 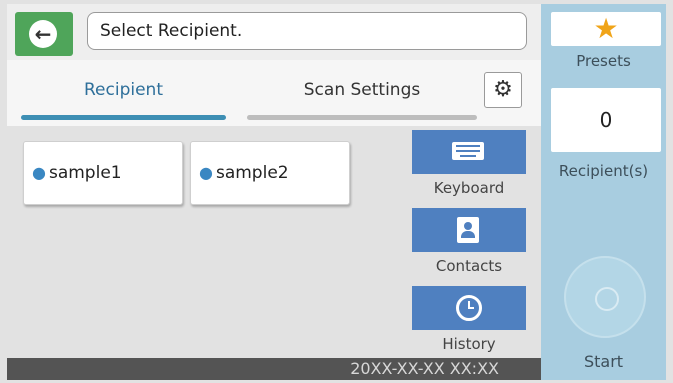 What do you see at coordinates (603, 361) in the screenshot?
I see `start-label: Start` at bounding box center [603, 361].